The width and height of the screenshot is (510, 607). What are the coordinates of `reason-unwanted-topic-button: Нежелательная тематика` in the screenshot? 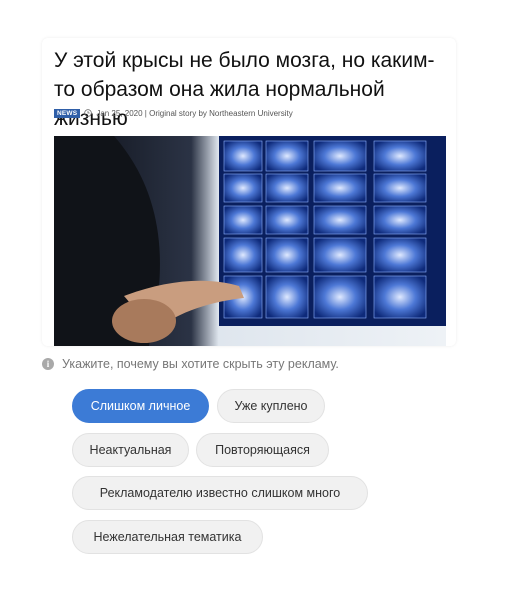 It's located at (167, 537).